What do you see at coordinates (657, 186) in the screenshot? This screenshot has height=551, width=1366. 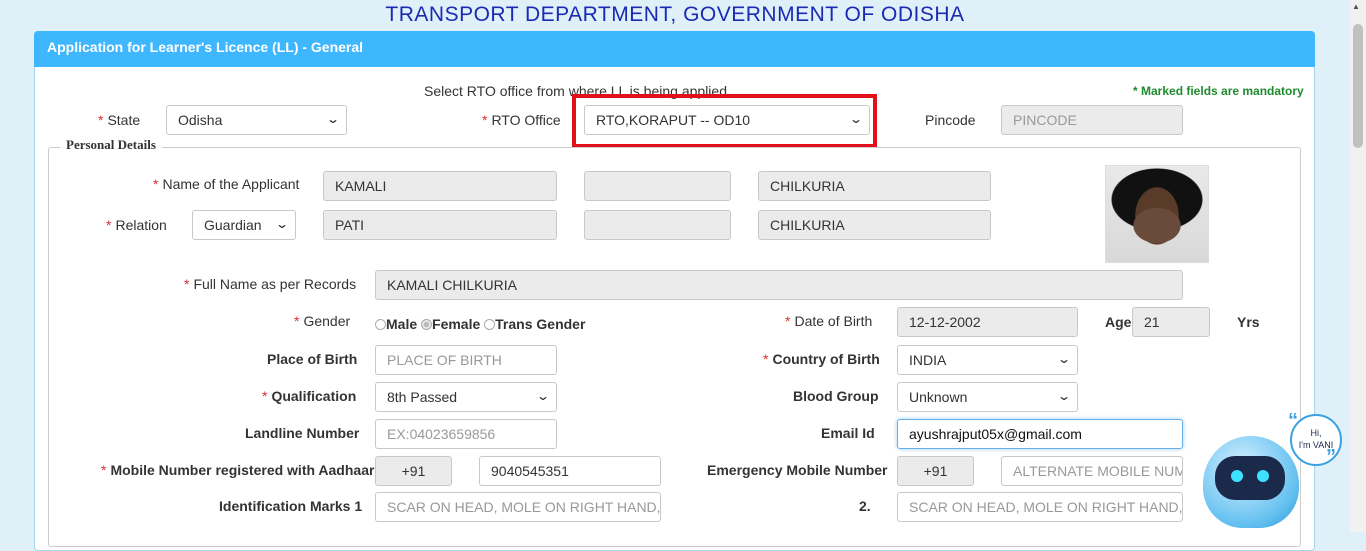 I see `middle-name-input` at bounding box center [657, 186].